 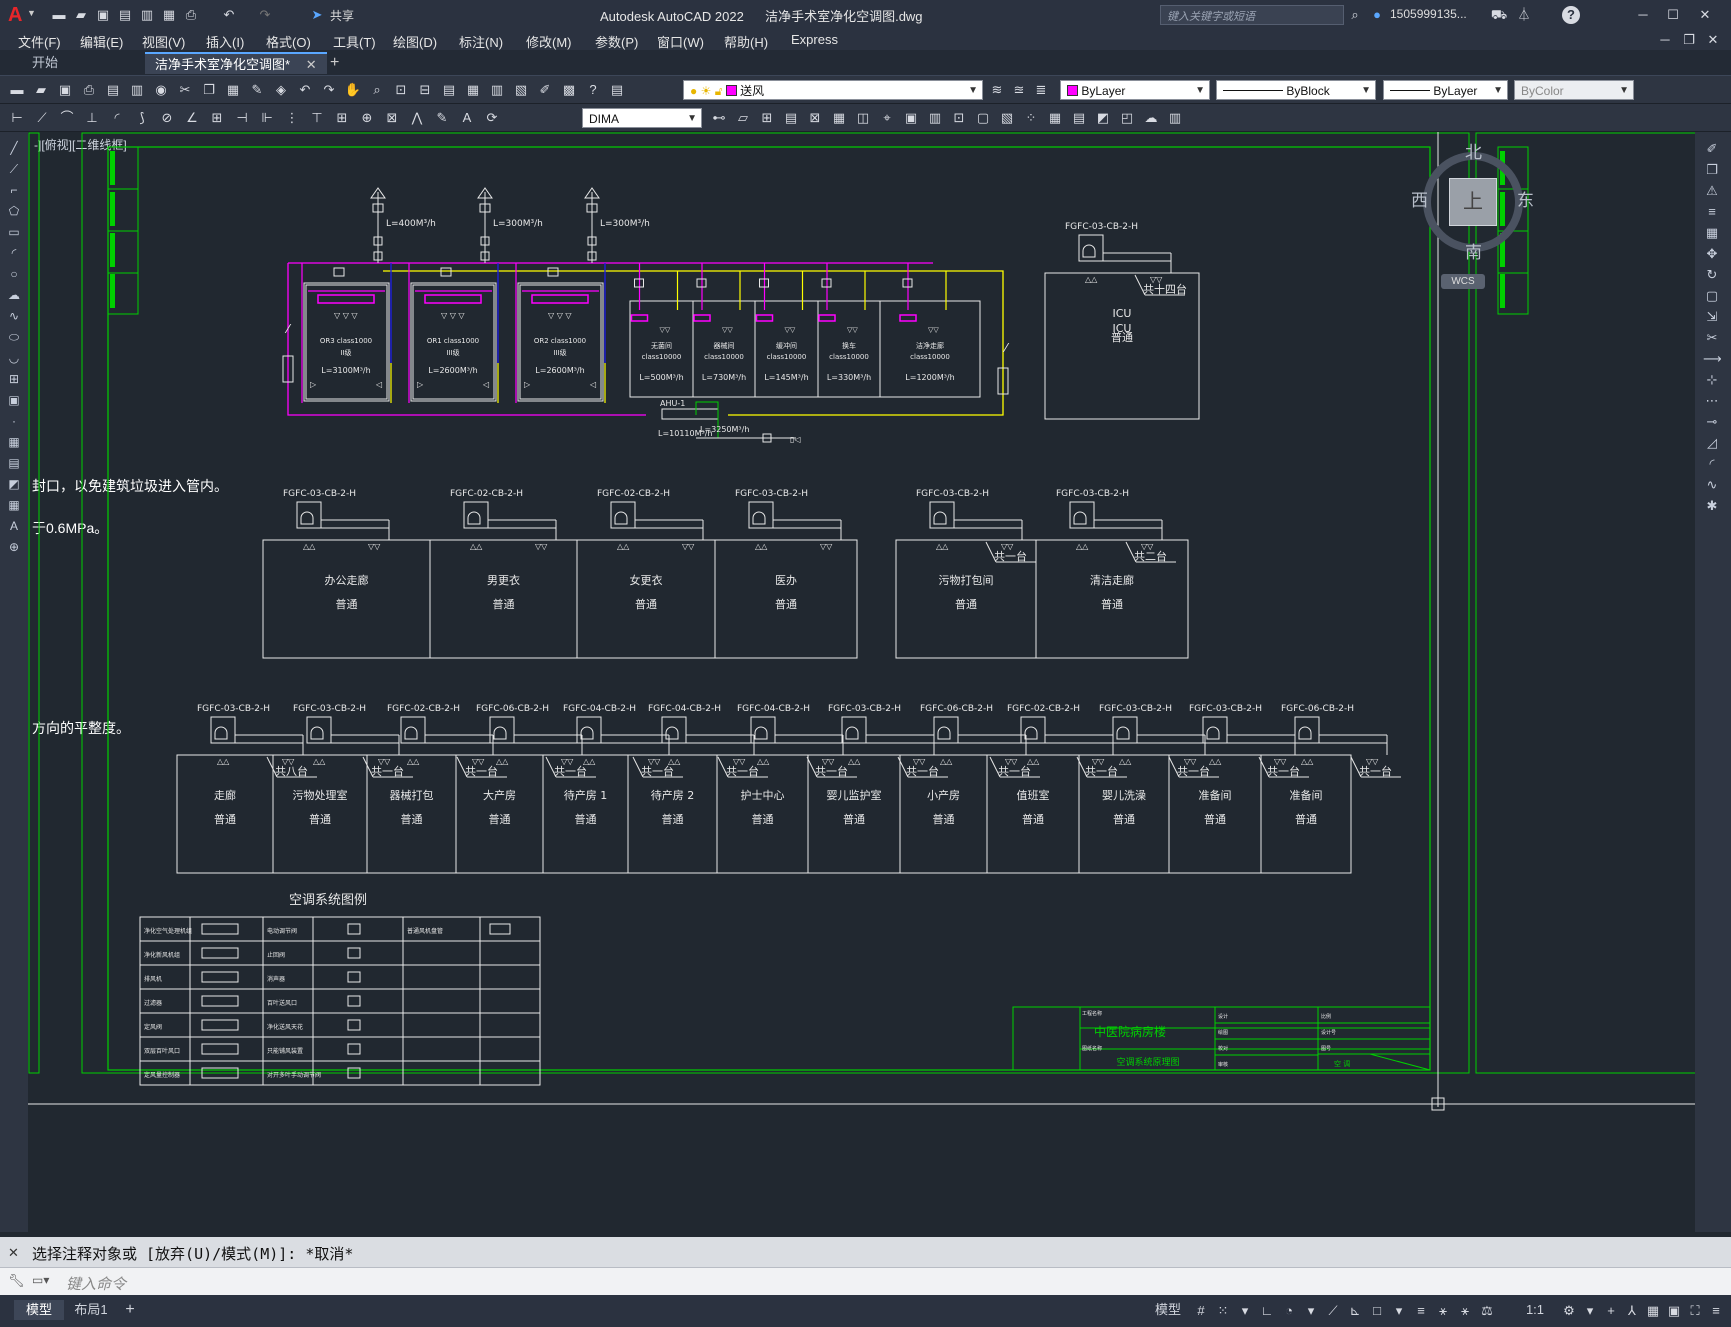 What do you see at coordinates (1472, 217) in the screenshot?
I see `viewcube: 上 北 南 西 东 WCS` at bounding box center [1472, 217].